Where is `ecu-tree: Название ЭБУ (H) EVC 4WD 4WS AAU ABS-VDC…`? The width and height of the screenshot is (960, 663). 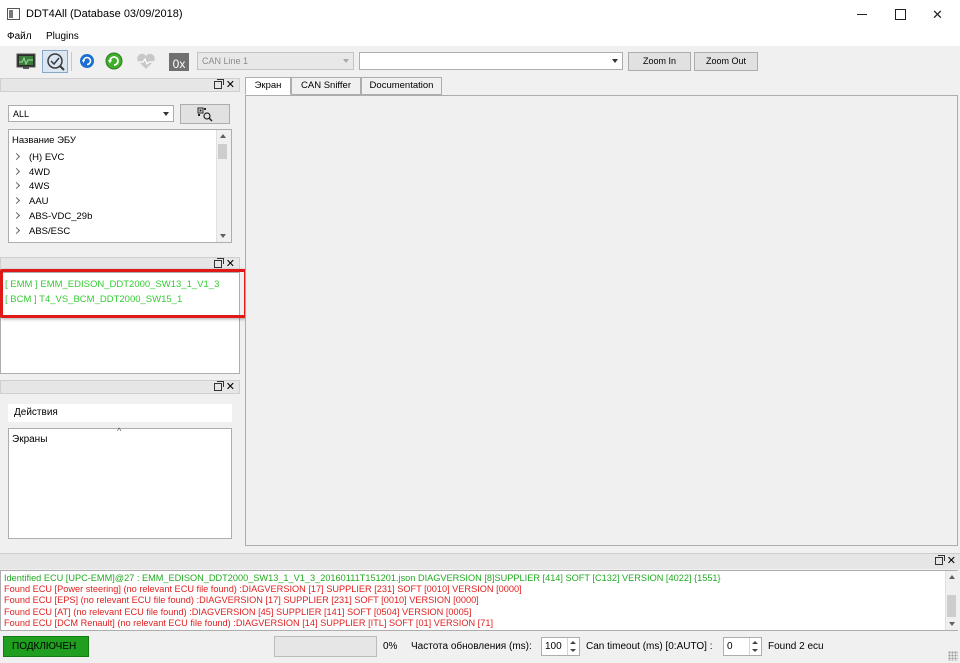 ecu-tree: Название ЭБУ (H) EVC 4WD 4WS AAU ABS-VDC… is located at coordinates (120, 186).